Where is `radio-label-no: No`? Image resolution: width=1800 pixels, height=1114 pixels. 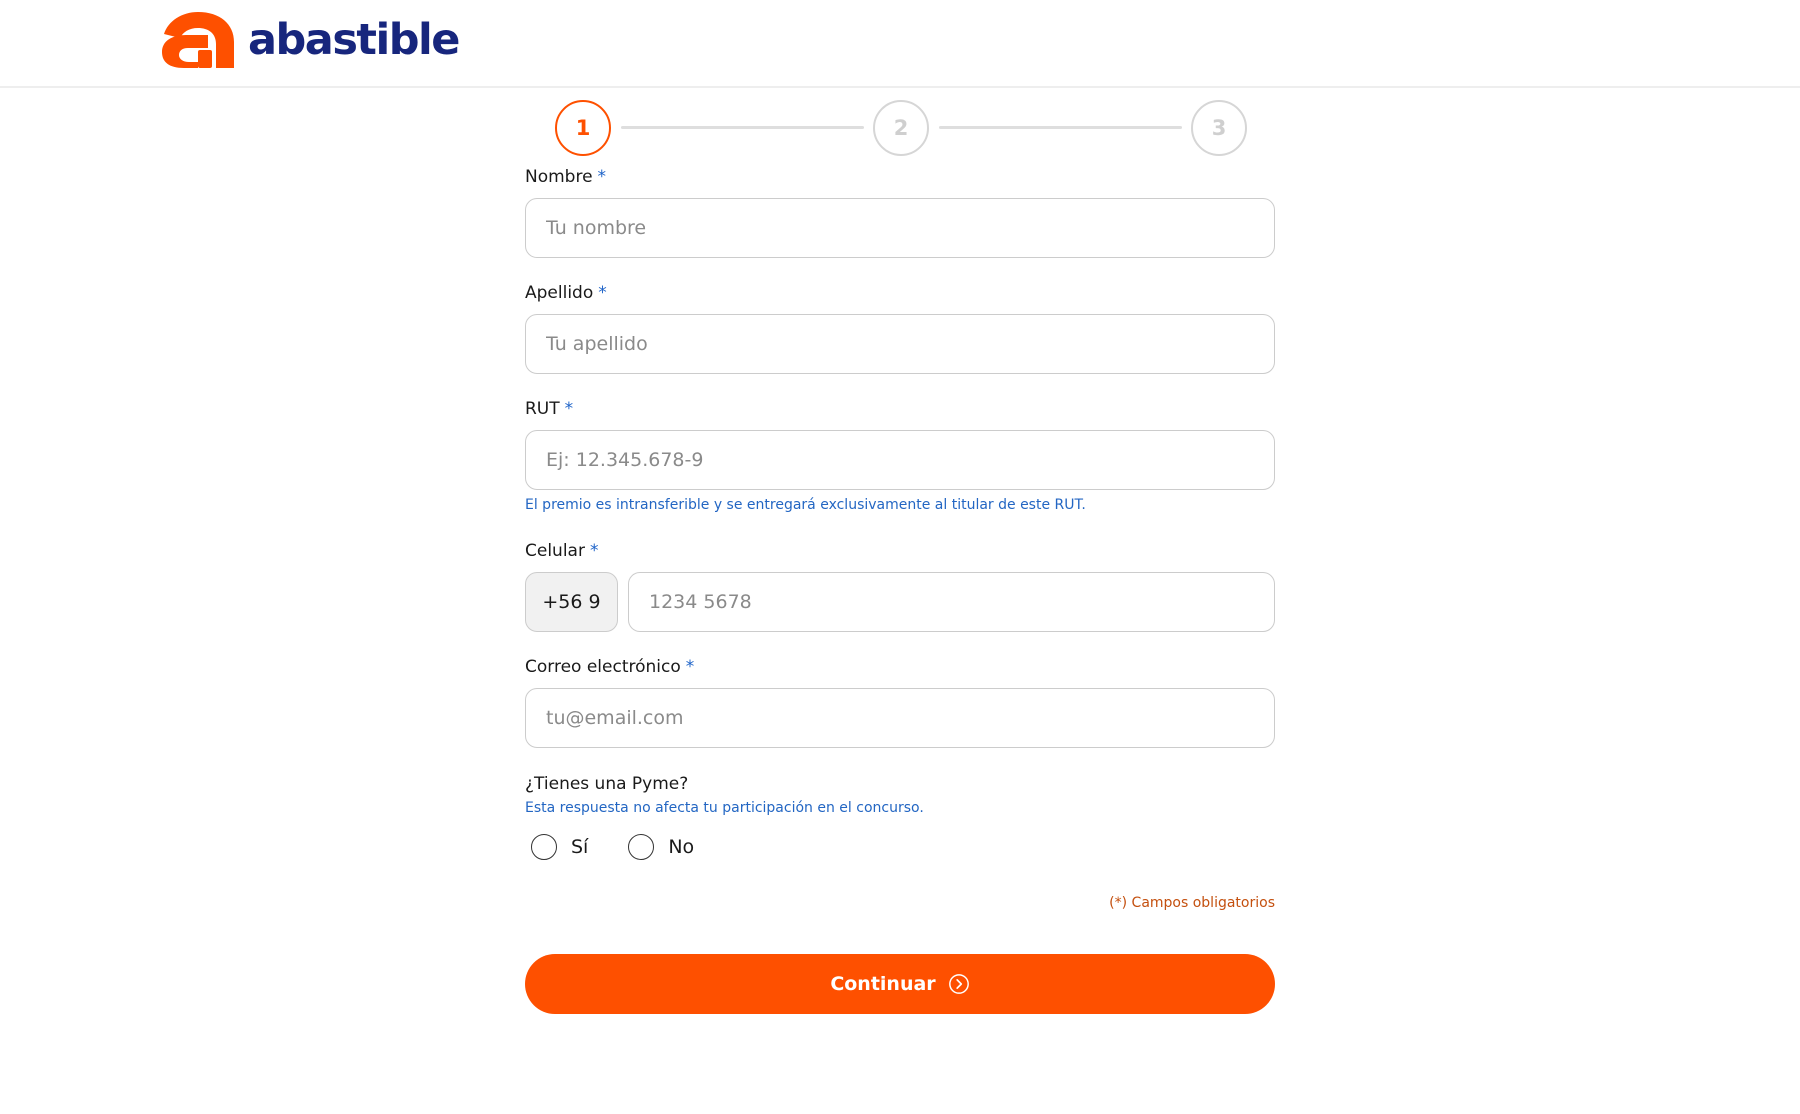 radio-label-no: No is located at coordinates (681, 847).